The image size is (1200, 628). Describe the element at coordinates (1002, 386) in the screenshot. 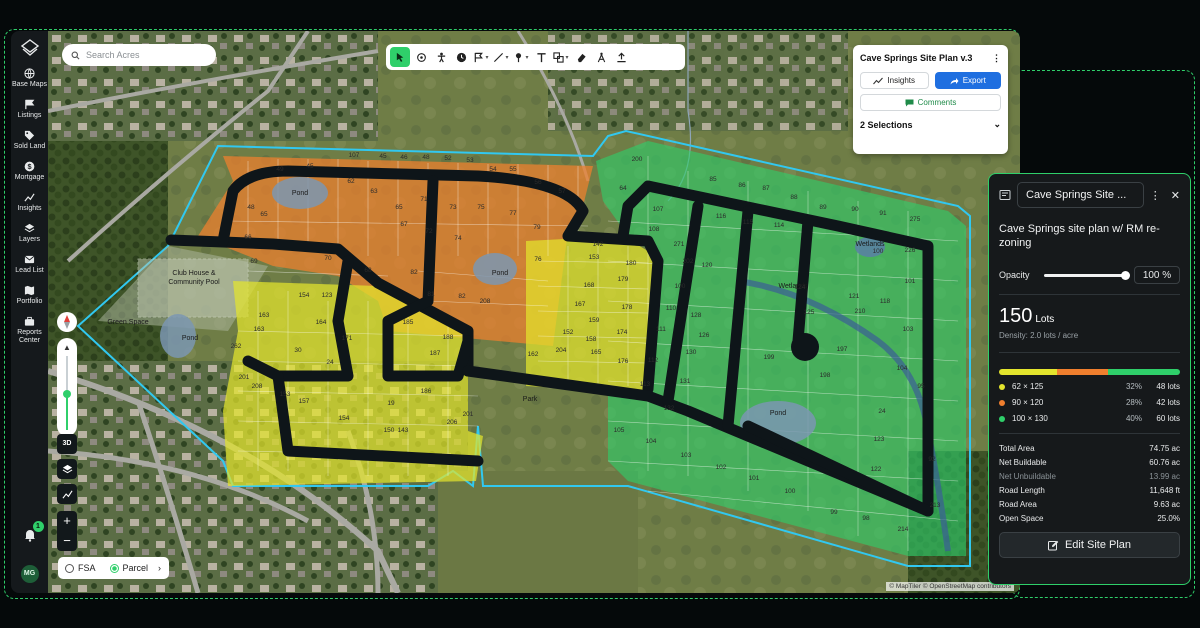

I see `lot-color-dot` at that location.